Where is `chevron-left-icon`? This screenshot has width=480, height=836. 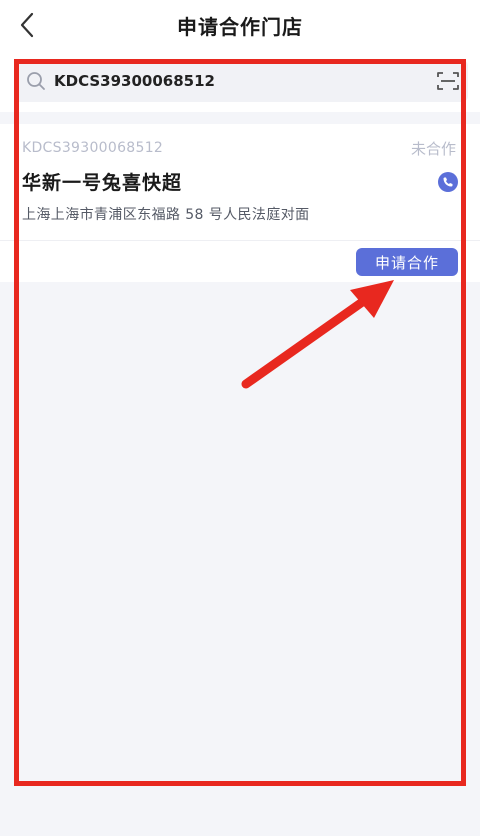
chevron-left-icon is located at coordinates (27, 25).